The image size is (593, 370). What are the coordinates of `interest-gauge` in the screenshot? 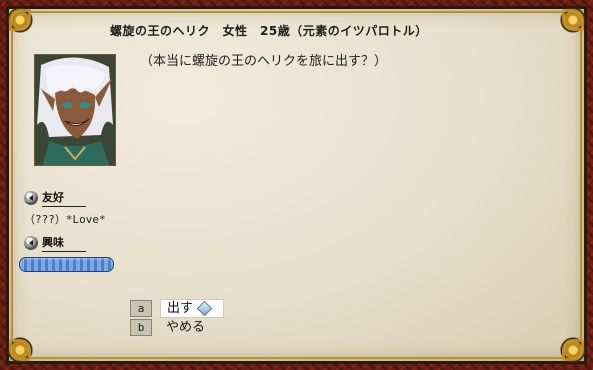 It's located at (66, 264).